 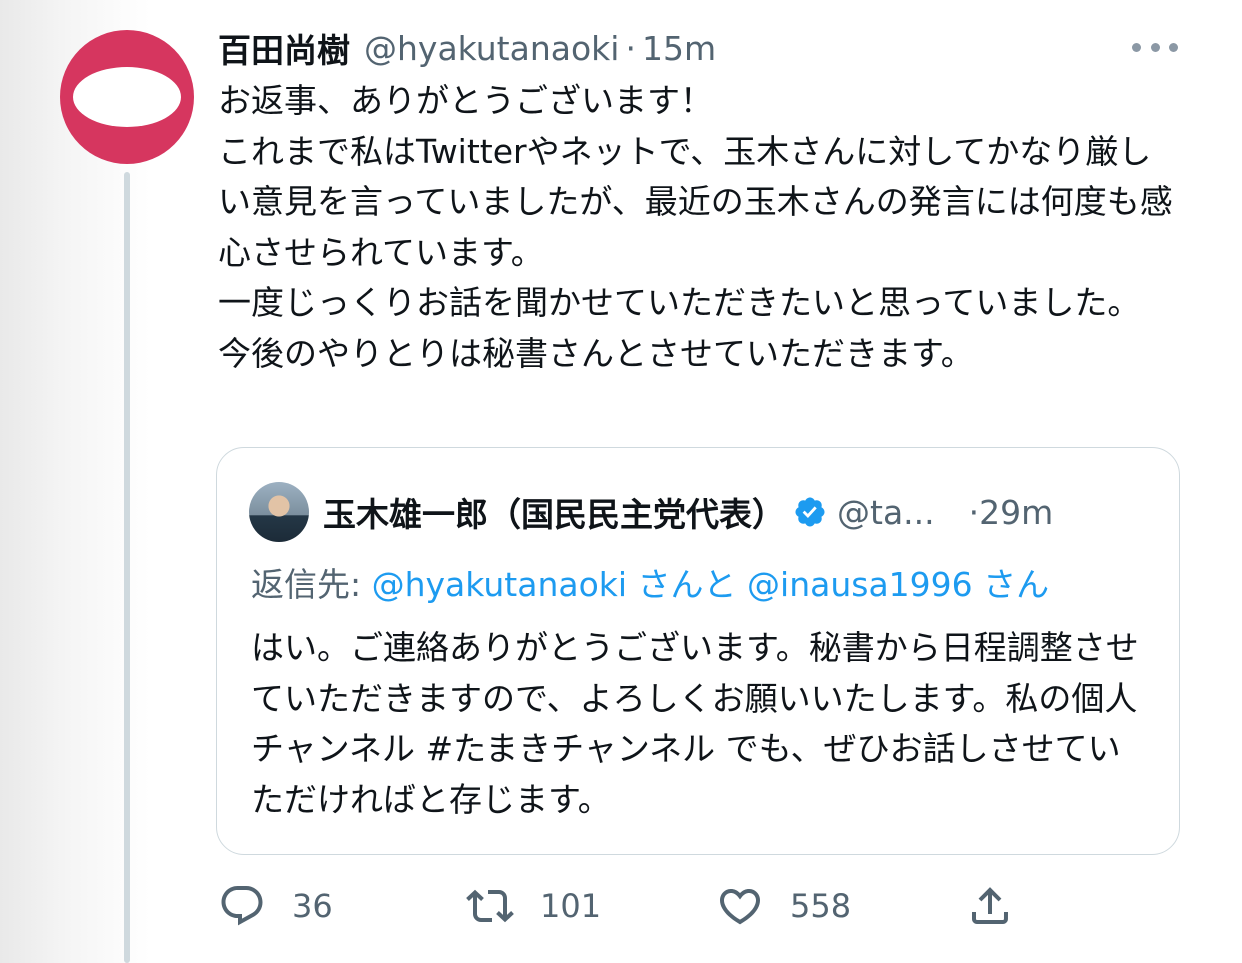 What do you see at coordinates (783, 906) in the screenshot?
I see `like-button: 558` at bounding box center [783, 906].